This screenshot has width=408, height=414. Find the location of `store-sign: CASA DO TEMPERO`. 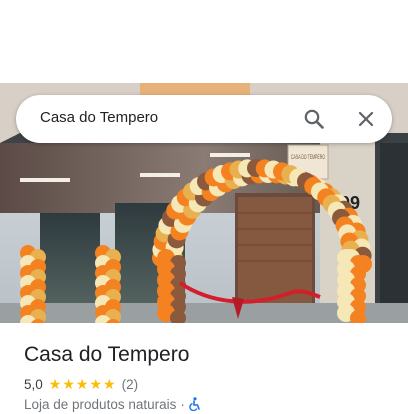

store-sign: CASA DO TEMPERO is located at coordinates (308, 158).